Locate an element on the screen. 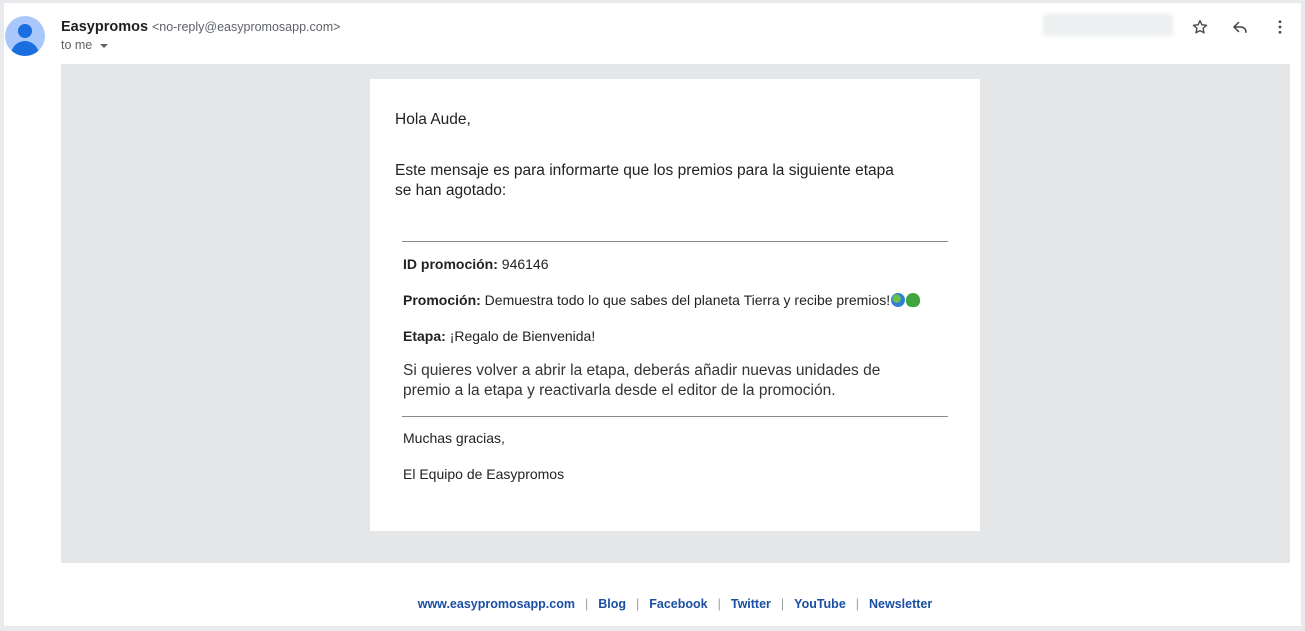 The height and width of the screenshot is (631, 1305). divider-bottom is located at coordinates (675, 416).